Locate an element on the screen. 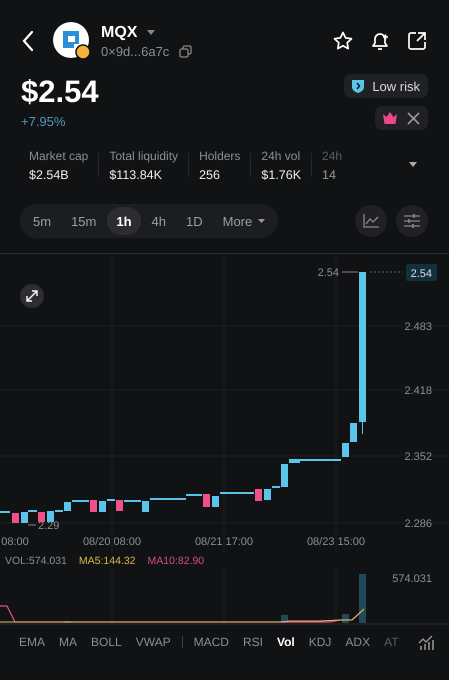 The image size is (449, 680). shield-icon is located at coordinates (358, 86).